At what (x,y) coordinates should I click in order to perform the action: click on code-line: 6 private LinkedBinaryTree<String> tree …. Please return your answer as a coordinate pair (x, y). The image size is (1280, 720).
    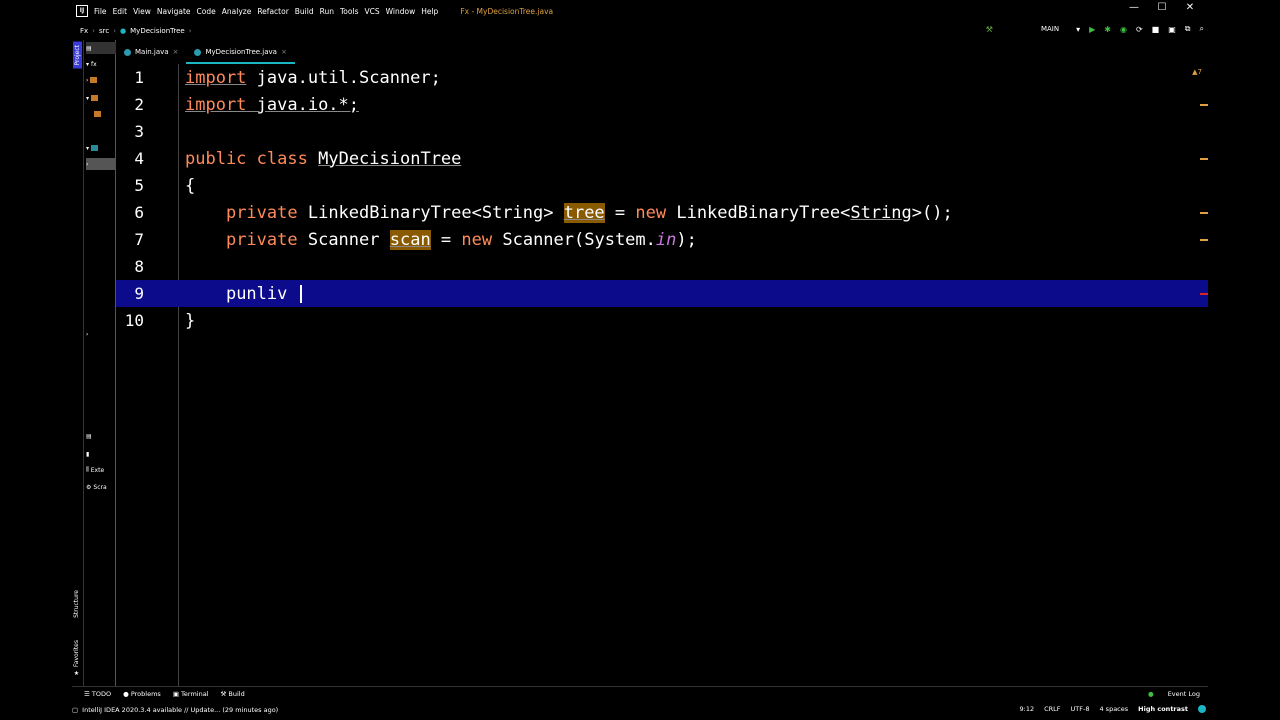
    Looking at the image, I should click on (662, 212).